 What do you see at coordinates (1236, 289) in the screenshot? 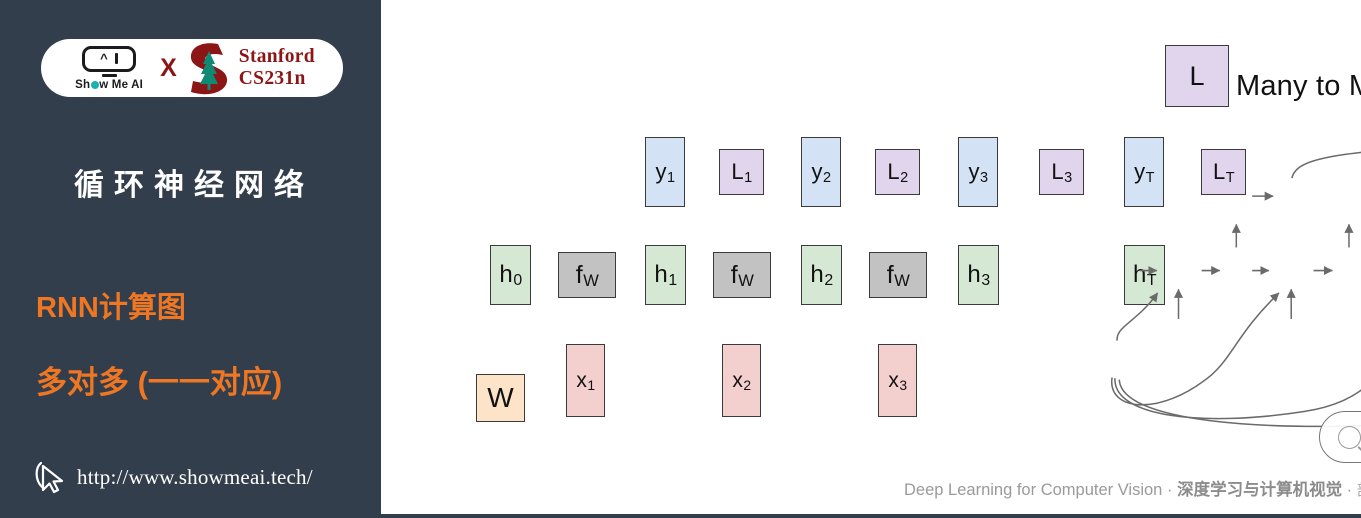
I see `diagram-arrows` at bounding box center [1236, 289].